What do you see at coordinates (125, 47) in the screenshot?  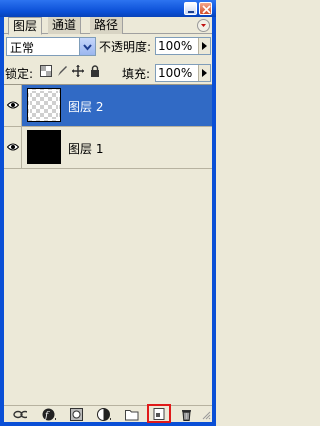 I see `opacity-label: 不透明度:` at bounding box center [125, 47].